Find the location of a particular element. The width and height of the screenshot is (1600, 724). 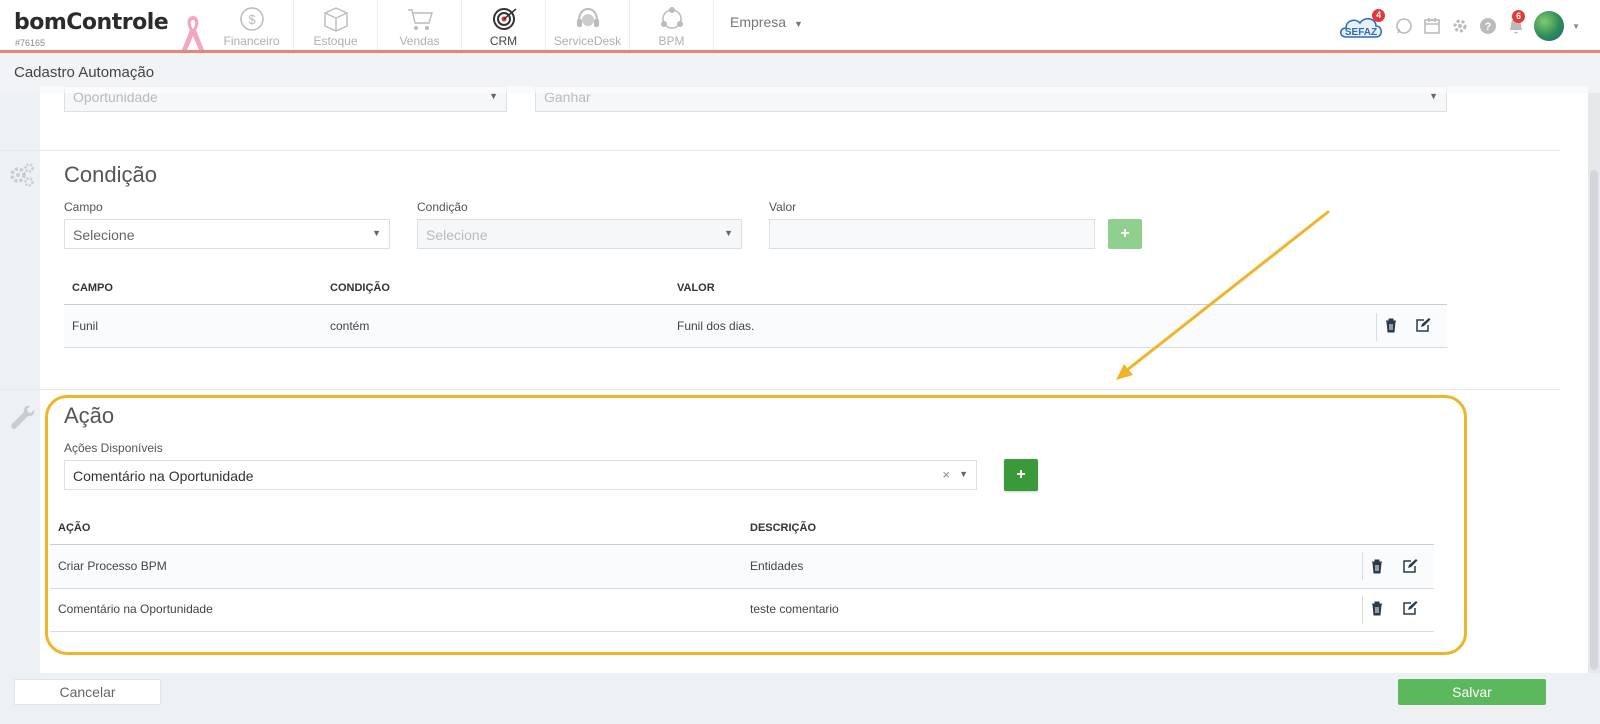

avatar is located at coordinates (1549, 26).